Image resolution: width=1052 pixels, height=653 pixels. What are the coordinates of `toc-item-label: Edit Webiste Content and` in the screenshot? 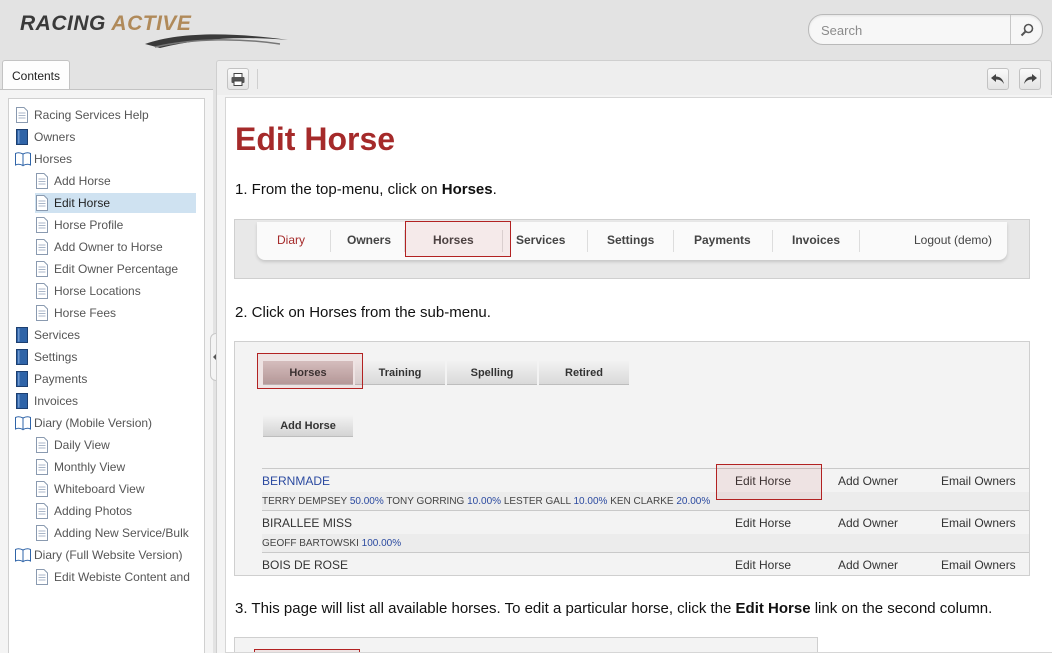 It's located at (122, 577).